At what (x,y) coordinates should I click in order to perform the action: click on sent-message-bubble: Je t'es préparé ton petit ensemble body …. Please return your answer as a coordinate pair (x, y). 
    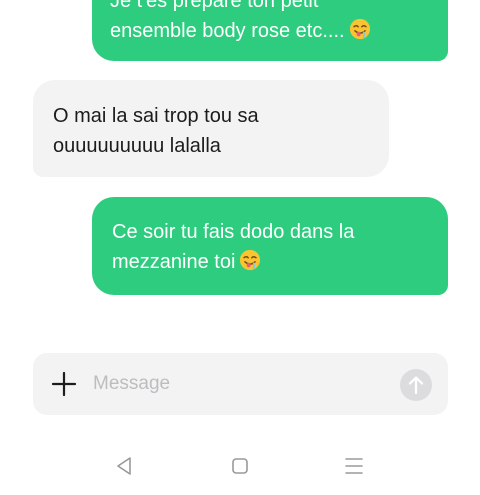
    Looking at the image, I should click on (270, 30).